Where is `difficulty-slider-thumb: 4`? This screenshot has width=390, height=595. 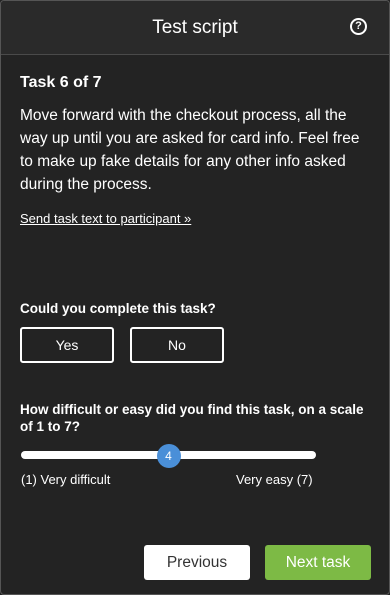 difficulty-slider-thumb: 4 is located at coordinates (168, 456).